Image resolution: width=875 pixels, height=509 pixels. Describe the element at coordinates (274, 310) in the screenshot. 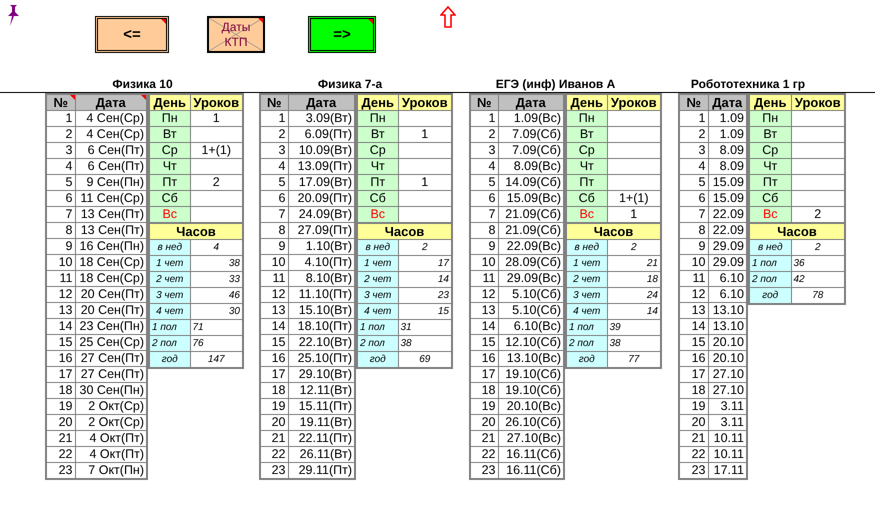

I see `table-cell: 13` at that location.